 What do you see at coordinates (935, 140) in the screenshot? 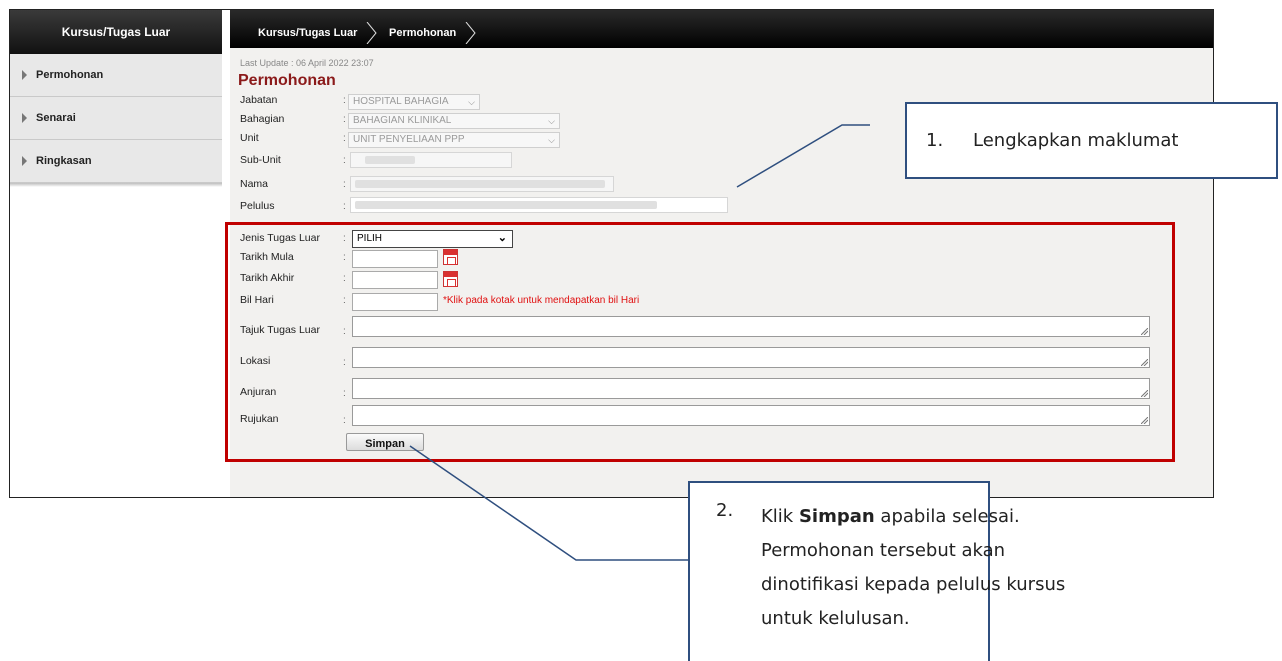
I see `callout-number: 1.` at bounding box center [935, 140].